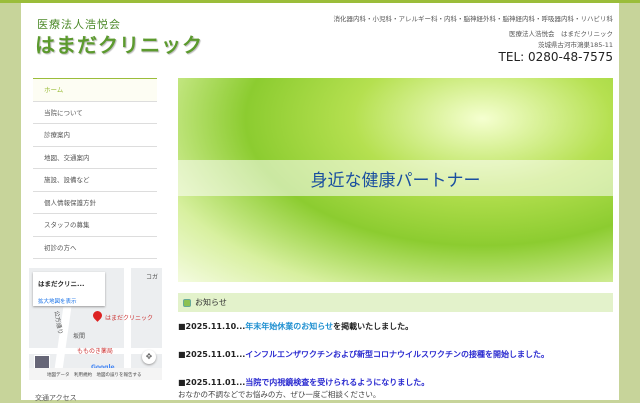 This screenshot has height=403, width=640. I want to click on nav-map: 地図、交通案内, so click(95, 158).